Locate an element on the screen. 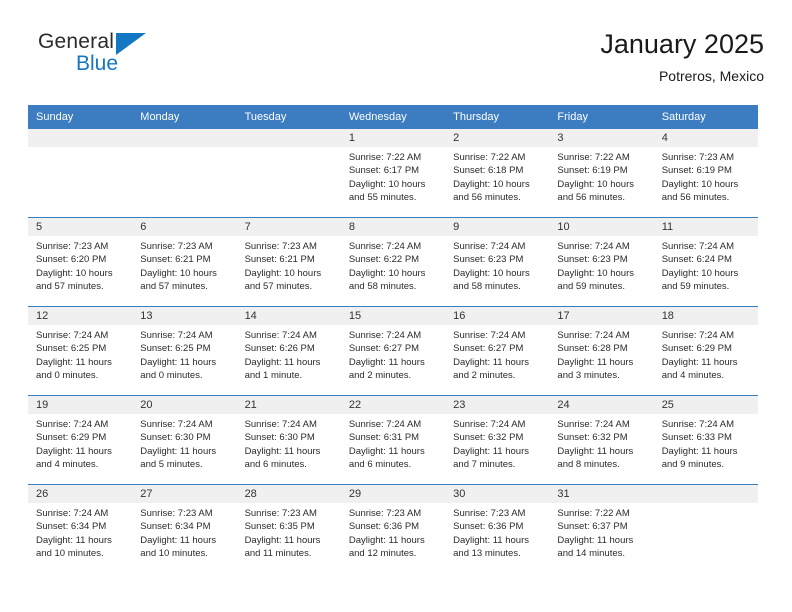 The height and width of the screenshot is (612, 792). sunset-text: Sunset: 6:27 PM is located at coordinates (488, 349).